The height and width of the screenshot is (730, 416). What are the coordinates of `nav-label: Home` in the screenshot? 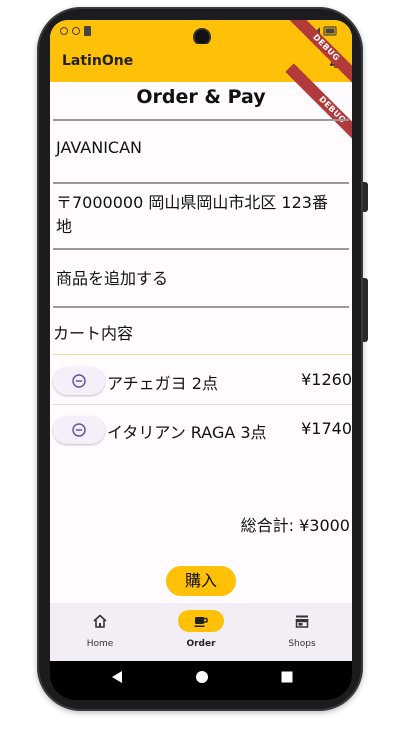 It's located at (100, 644).